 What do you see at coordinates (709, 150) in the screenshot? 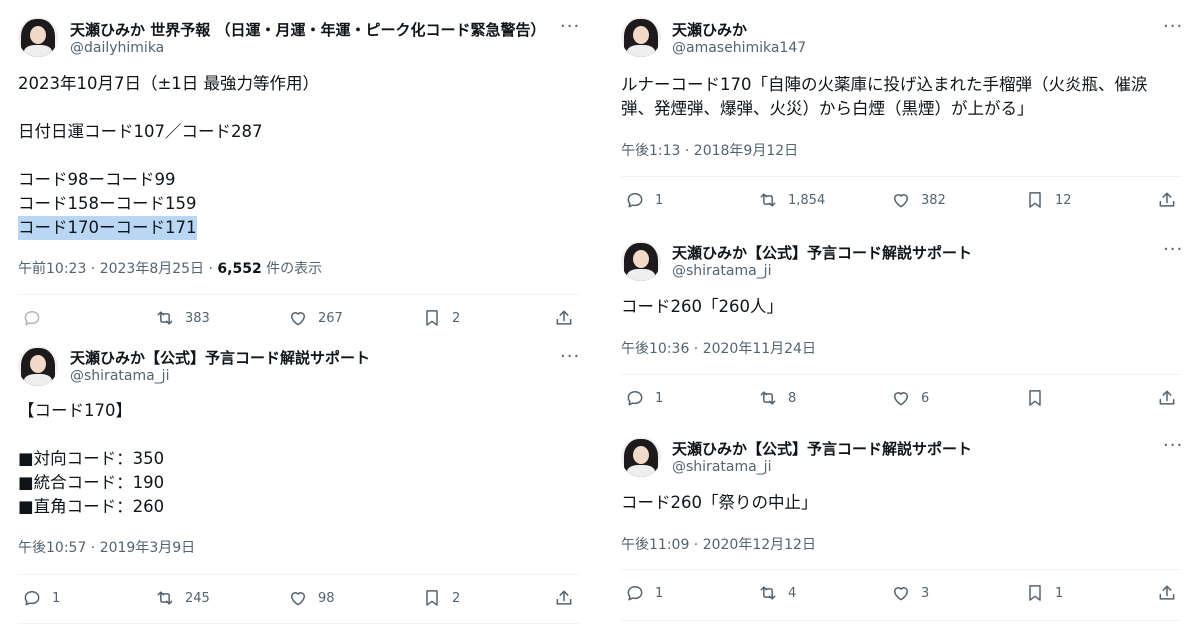
I see `tweet-timestamp: 午後1:13 · 2018年9月12日` at bounding box center [709, 150].